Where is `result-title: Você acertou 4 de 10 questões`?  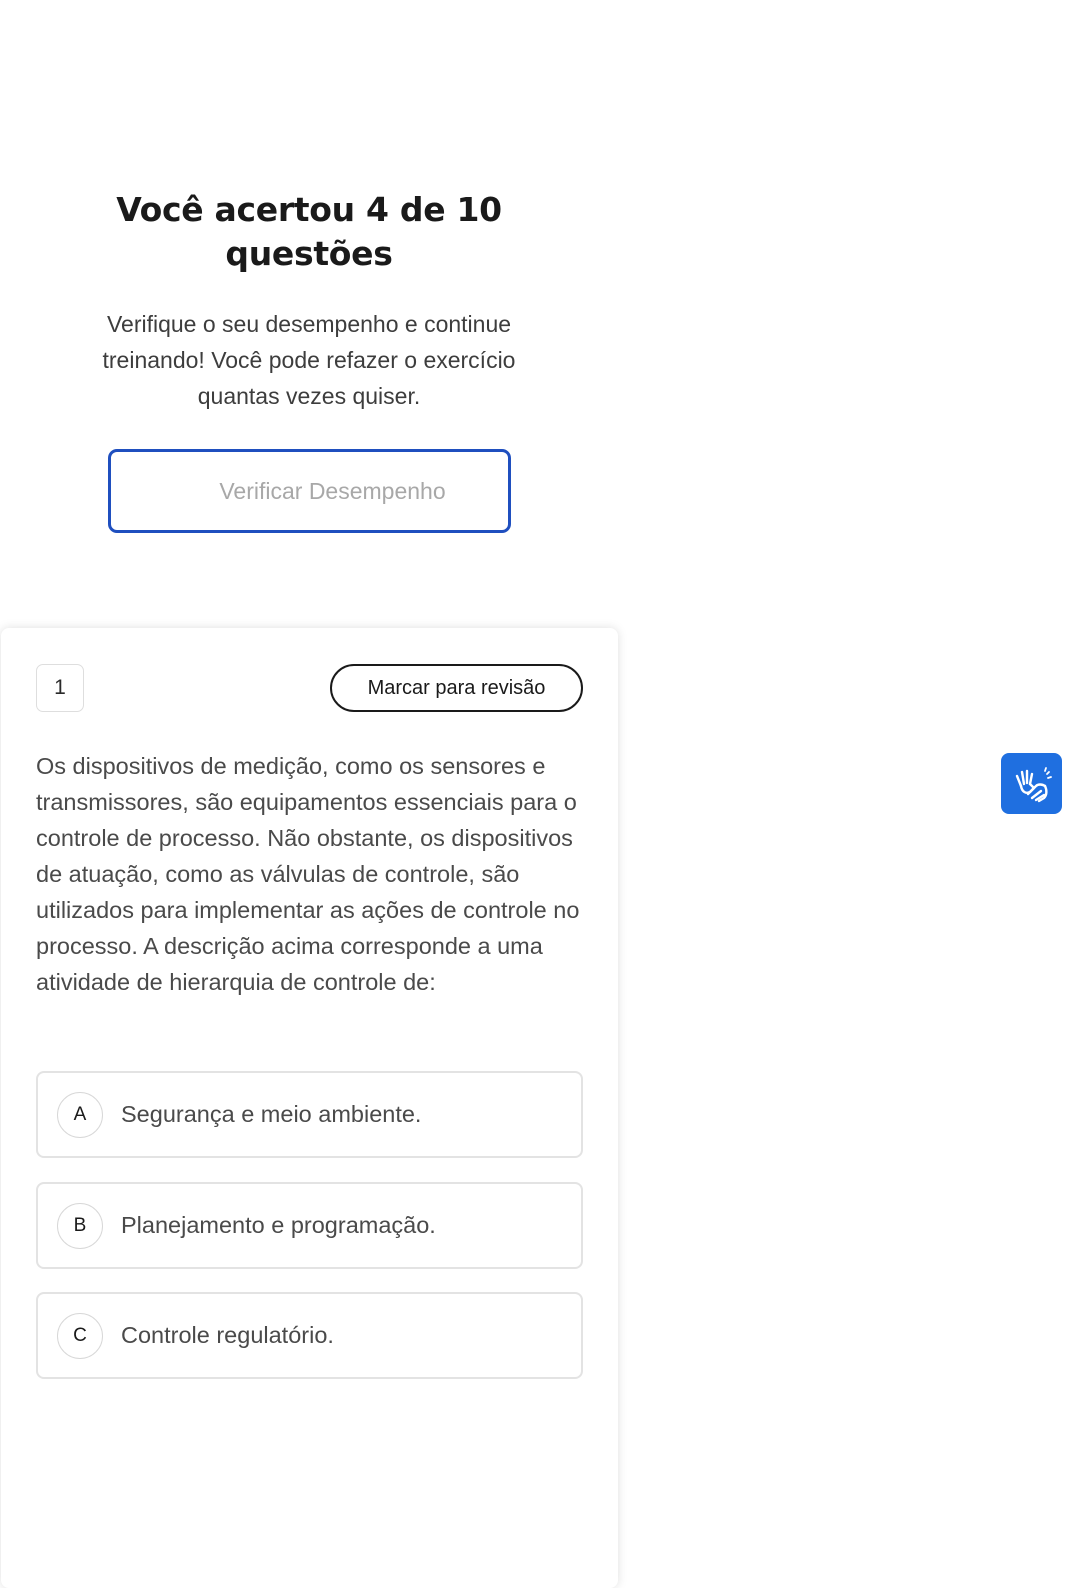
result-title: Você acertou 4 de 10 questões is located at coordinates (309, 231).